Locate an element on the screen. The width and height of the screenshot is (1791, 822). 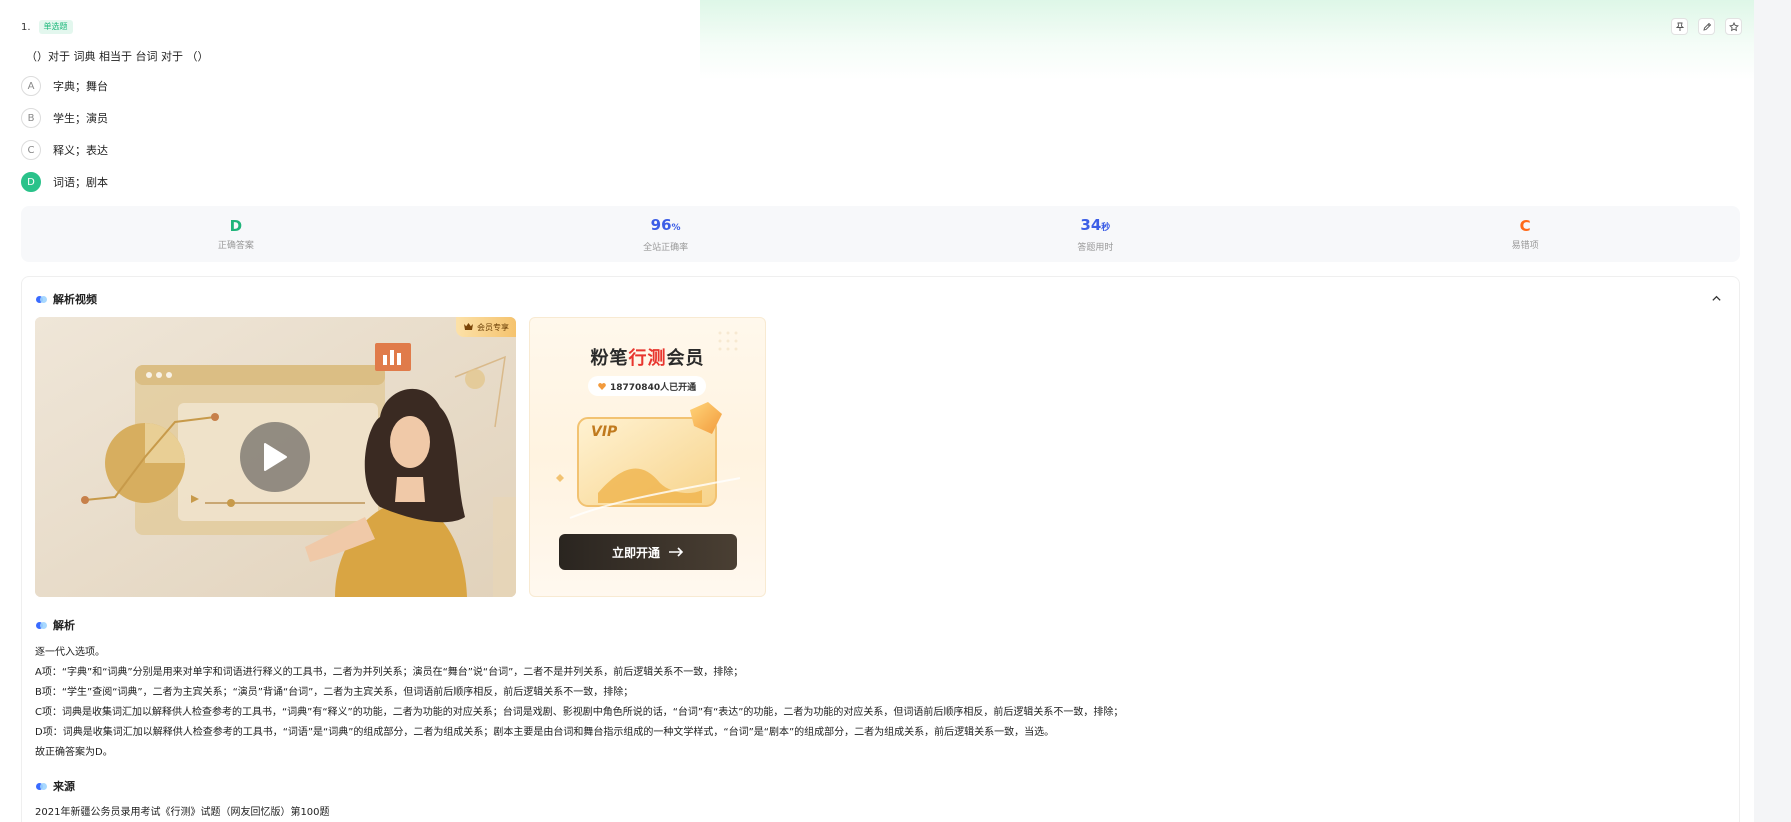
question-type-badge: 单选题 is located at coordinates (55, 27).